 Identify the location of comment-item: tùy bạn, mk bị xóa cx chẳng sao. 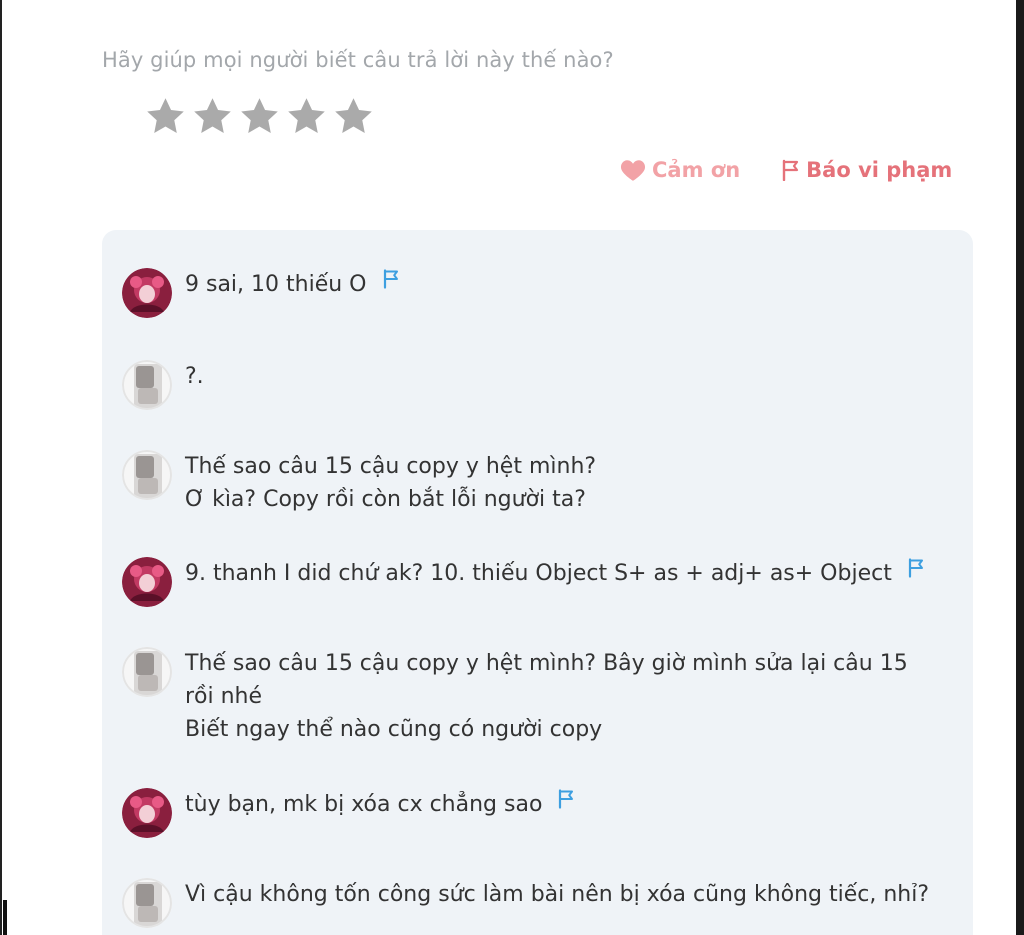
(537, 815).